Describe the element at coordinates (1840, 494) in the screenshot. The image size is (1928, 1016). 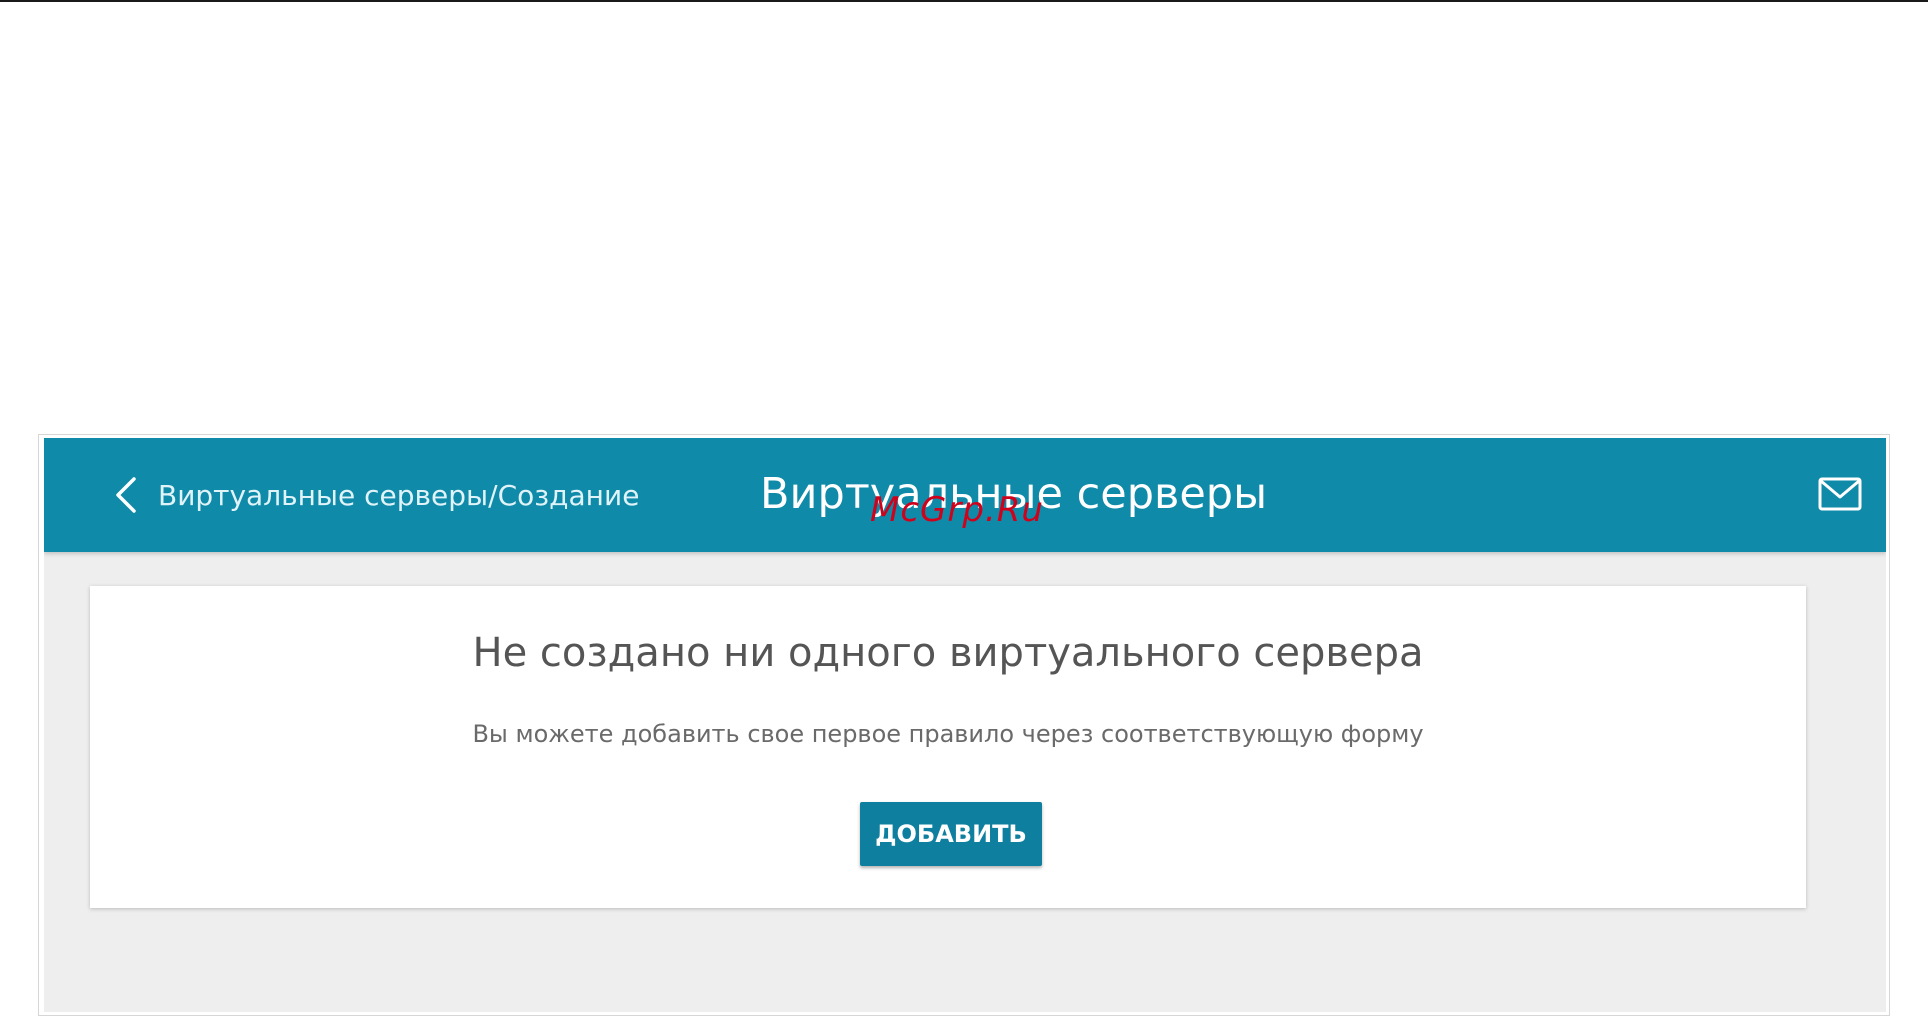
I see `mail-icon` at that location.